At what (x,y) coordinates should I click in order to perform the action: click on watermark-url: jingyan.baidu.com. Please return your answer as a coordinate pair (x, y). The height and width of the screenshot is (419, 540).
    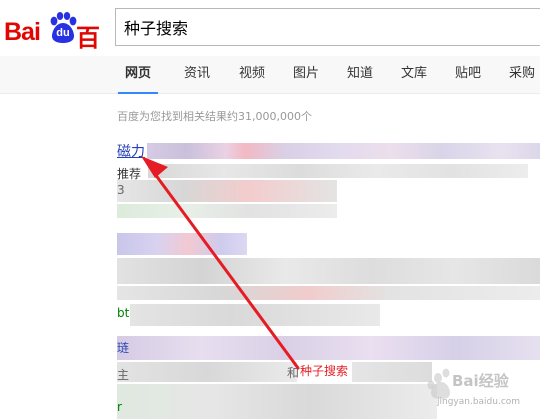
    Looking at the image, I should click on (479, 402).